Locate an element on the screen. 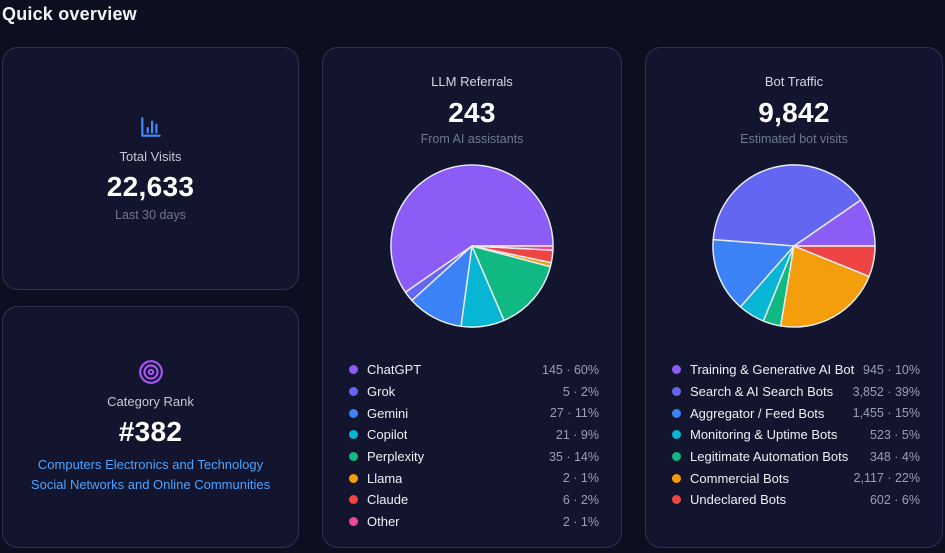 The height and width of the screenshot is (553, 945). bot-traffic-title: Bot Traffic is located at coordinates (794, 81).